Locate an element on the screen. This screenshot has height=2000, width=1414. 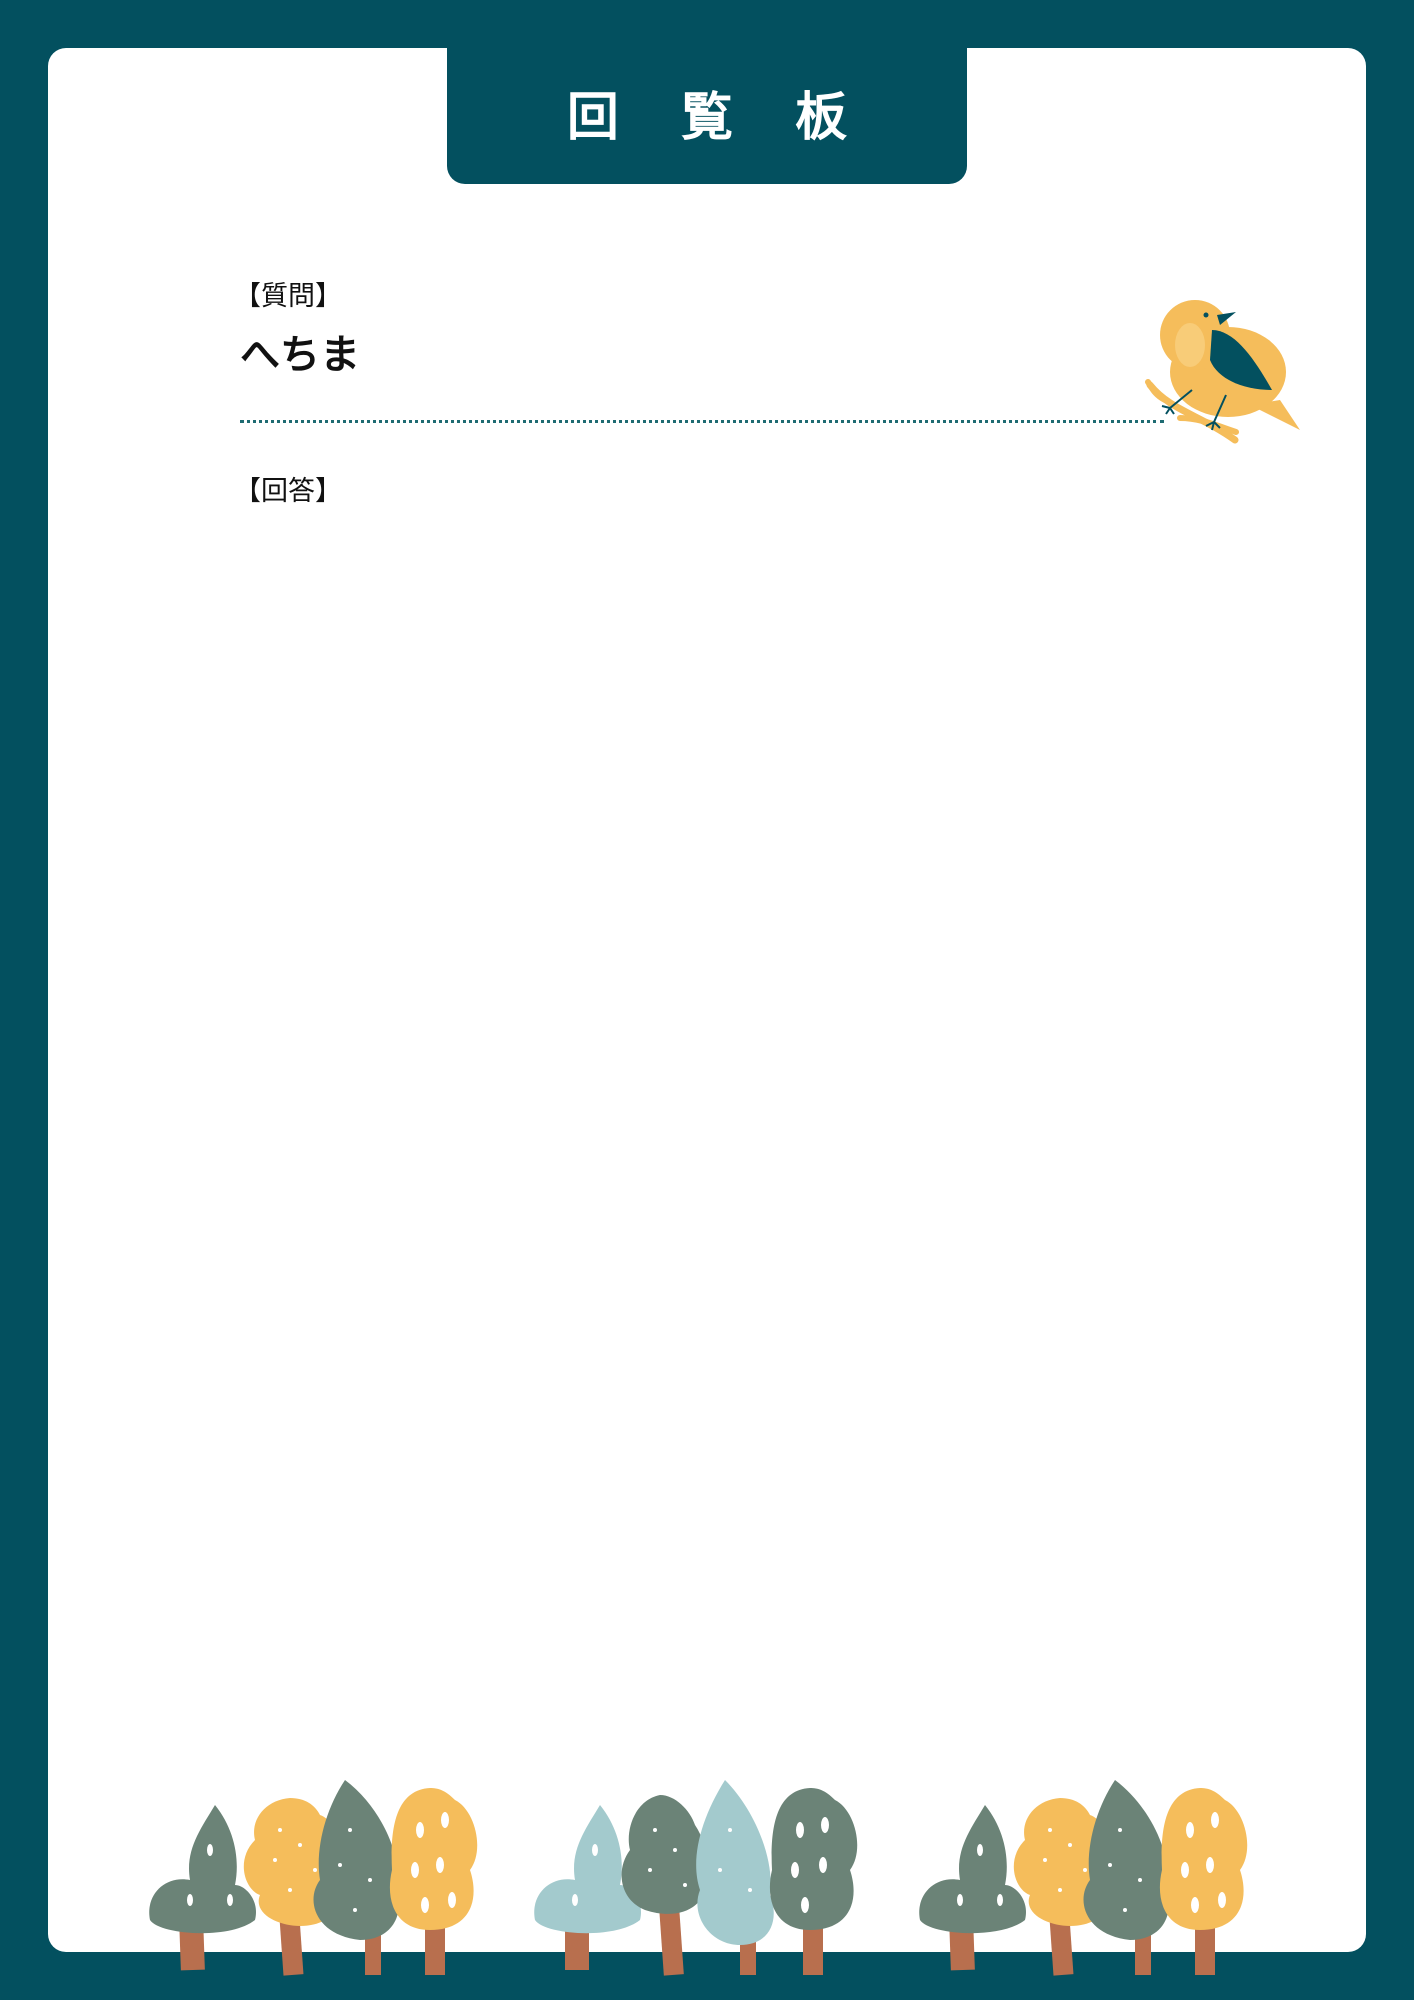
bird-illustration is located at coordinates (1222, 372).